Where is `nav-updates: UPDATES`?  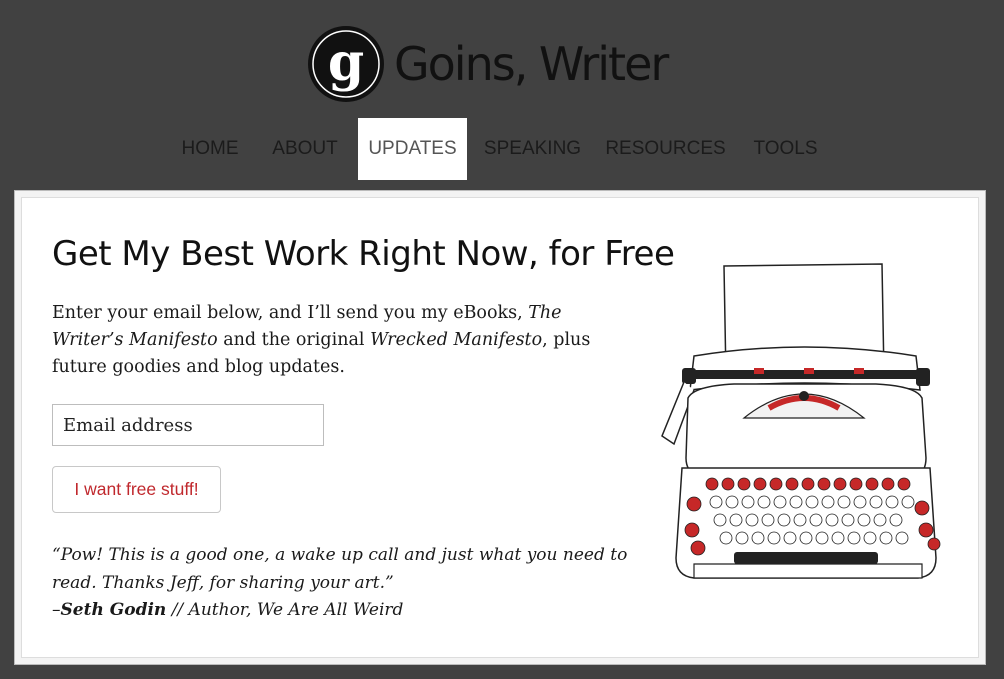 nav-updates: UPDATES is located at coordinates (412, 149).